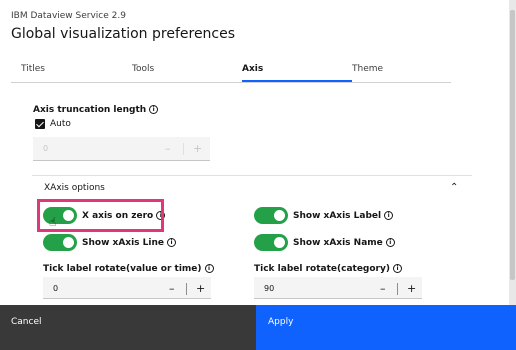 Image resolution: width=516 pixels, height=350 pixels. I want to click on show-xaxis-line-label: Show xAxis Line i, so click(129, 243).